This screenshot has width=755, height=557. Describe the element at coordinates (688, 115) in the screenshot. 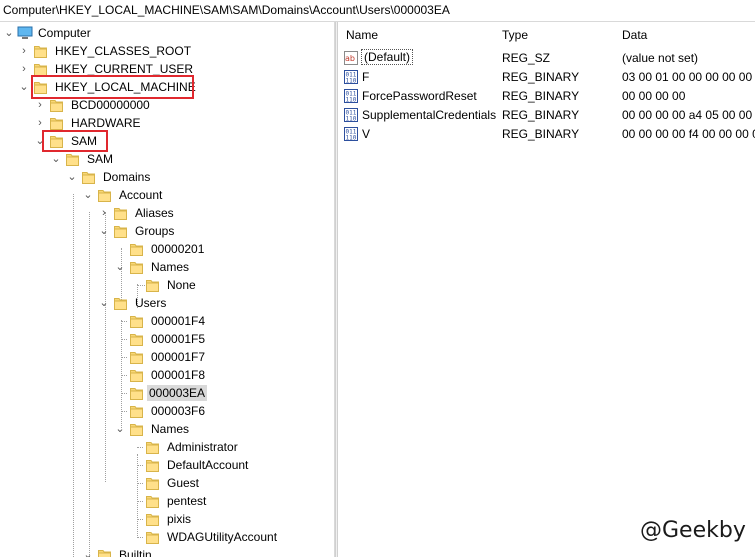

I see `value-data: 00 00 00 00 a4 05 00 00 03` at that location.